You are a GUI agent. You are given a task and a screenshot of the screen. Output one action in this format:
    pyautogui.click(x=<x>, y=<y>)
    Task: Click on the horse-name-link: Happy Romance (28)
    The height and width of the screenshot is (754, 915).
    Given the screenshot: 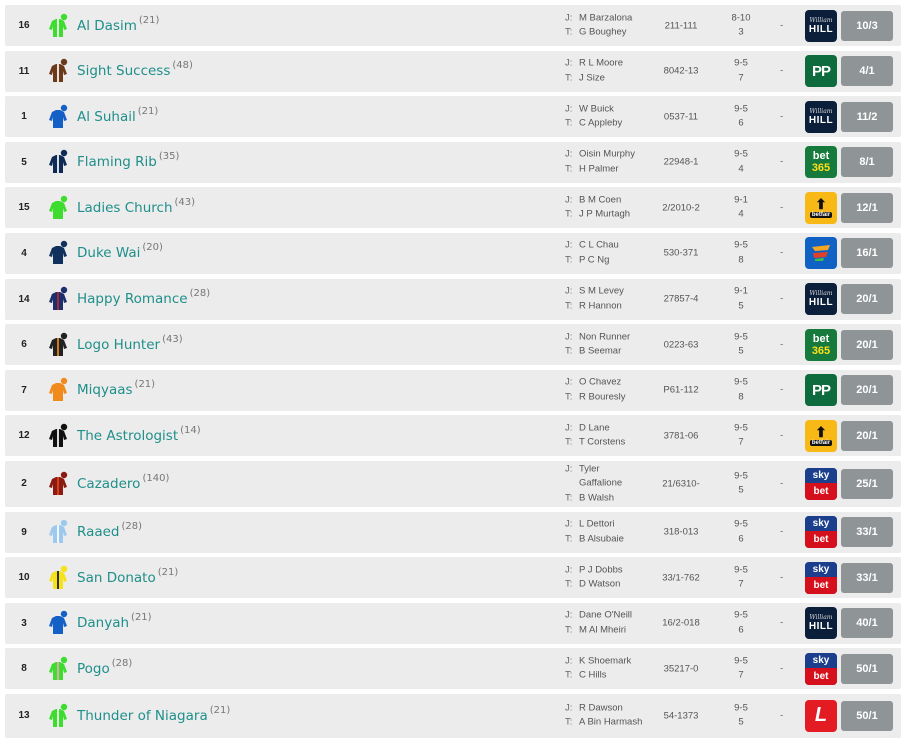 What is the action you would take?
    pyautogui.click(x=143, y=297)
    